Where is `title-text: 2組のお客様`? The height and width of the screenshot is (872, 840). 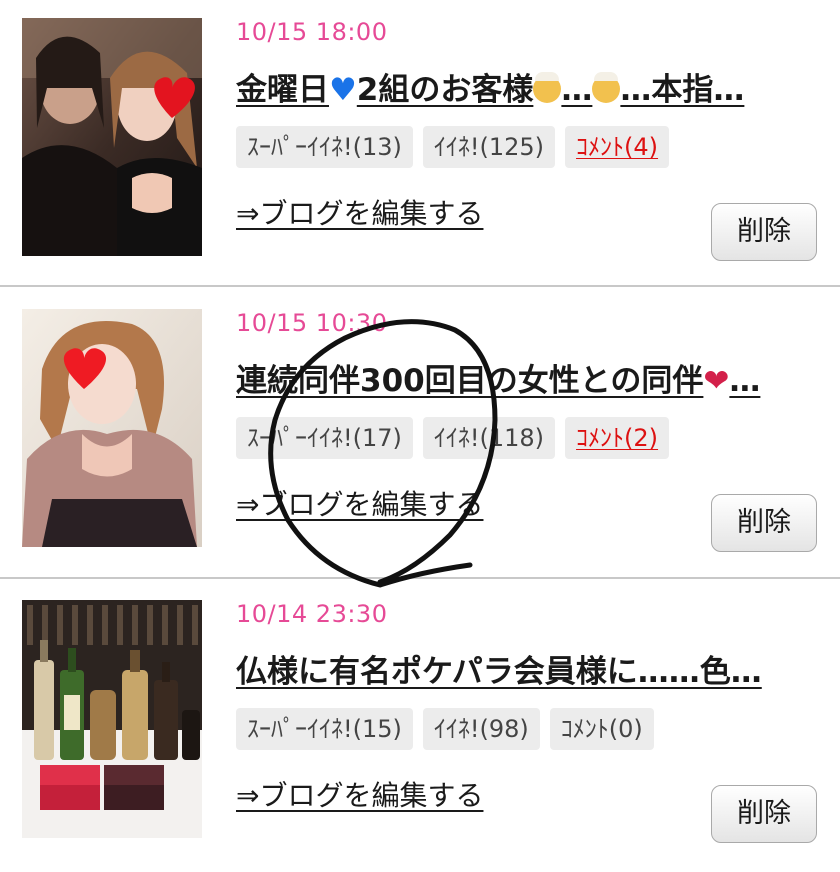 title-text: 2組のお客様 is located at coordinates (445, 90).